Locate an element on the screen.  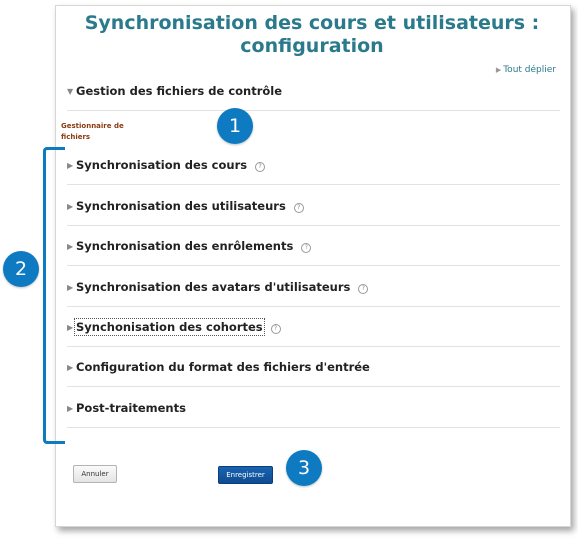
section-label: Synchronisation des cours is located at coordinates (162, 165).